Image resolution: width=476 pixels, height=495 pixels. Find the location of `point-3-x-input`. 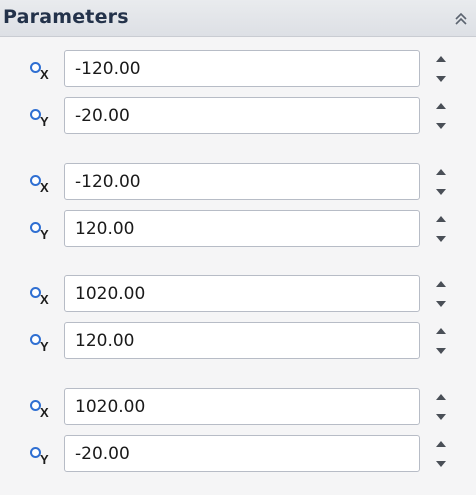

point-3-x-input is located at coordinates (242, 293).